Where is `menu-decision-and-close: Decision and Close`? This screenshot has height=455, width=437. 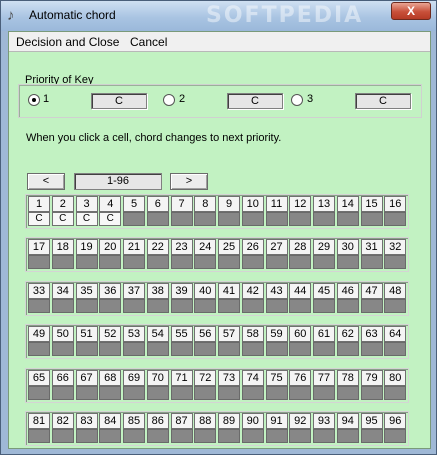
menu-decision-and-close: Decision and Close is located at coordinates (67, 42).